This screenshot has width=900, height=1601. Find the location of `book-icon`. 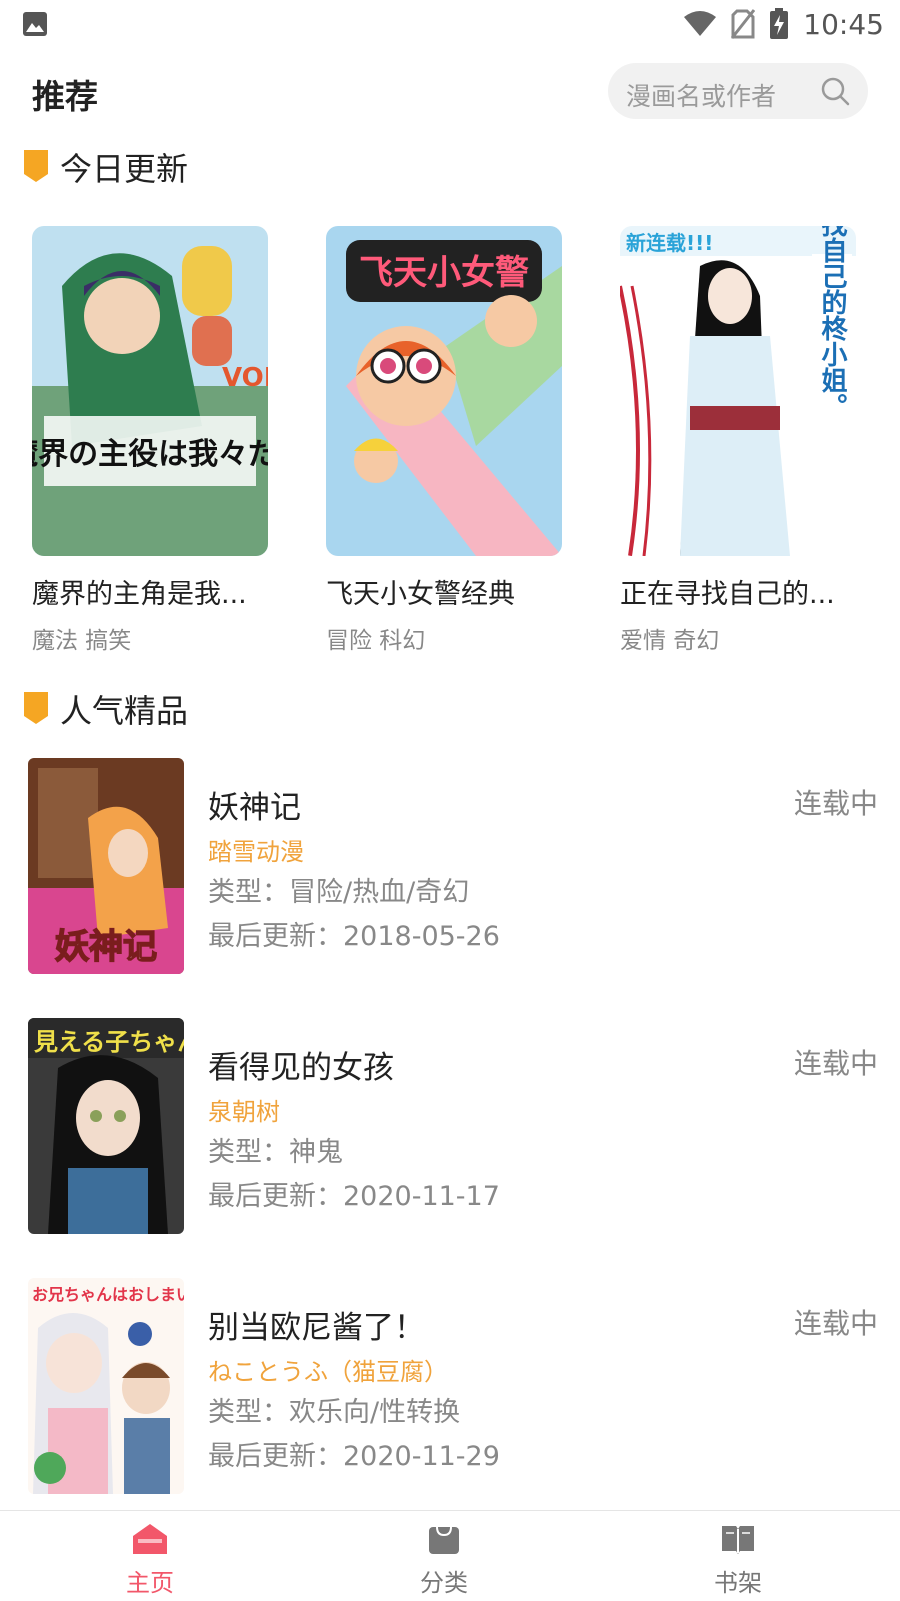

book-icon is located at coordinates (738, 1540).